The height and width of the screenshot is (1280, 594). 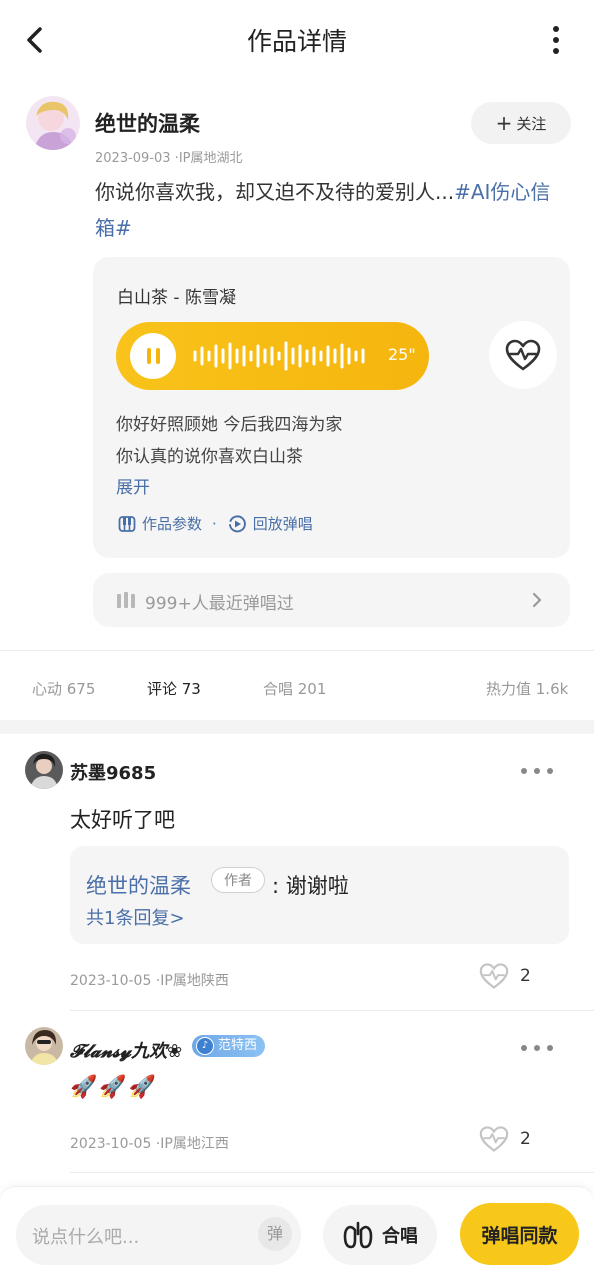 What do you see at coordinates (114, 1087) in the screenshot?
I see `comment-text: 🚀🚀🚀` at bounding box center [114, 1087].